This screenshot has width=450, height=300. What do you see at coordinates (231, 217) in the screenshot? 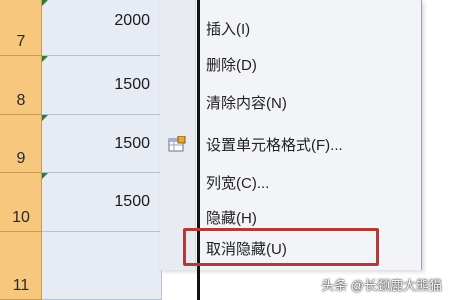
I see `menu-item-hide: 隐藏(H)` at bounding box center [231, 217].